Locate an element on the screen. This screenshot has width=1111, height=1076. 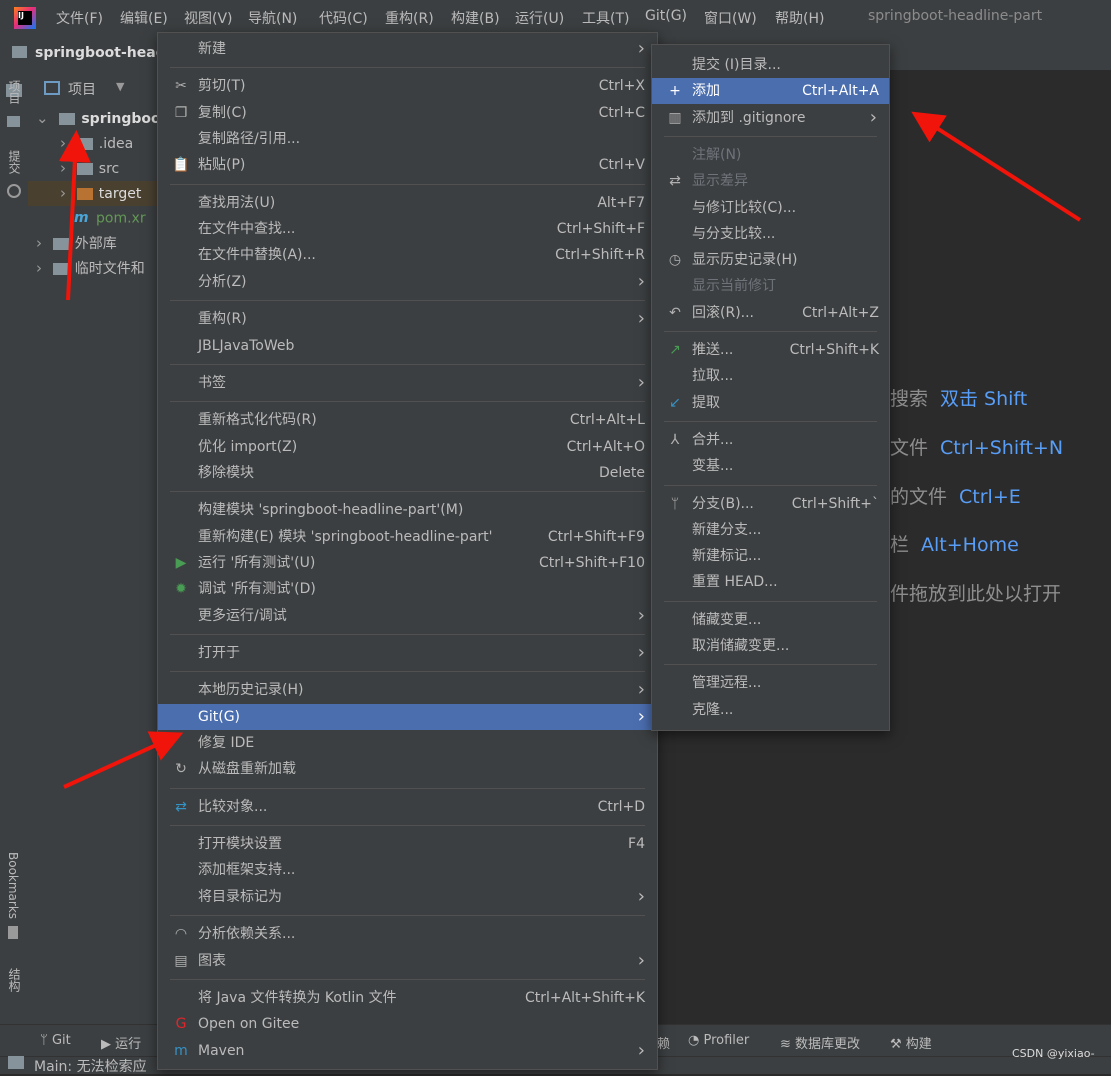
arrow-to-git-item is located at coordinates (123, 760).